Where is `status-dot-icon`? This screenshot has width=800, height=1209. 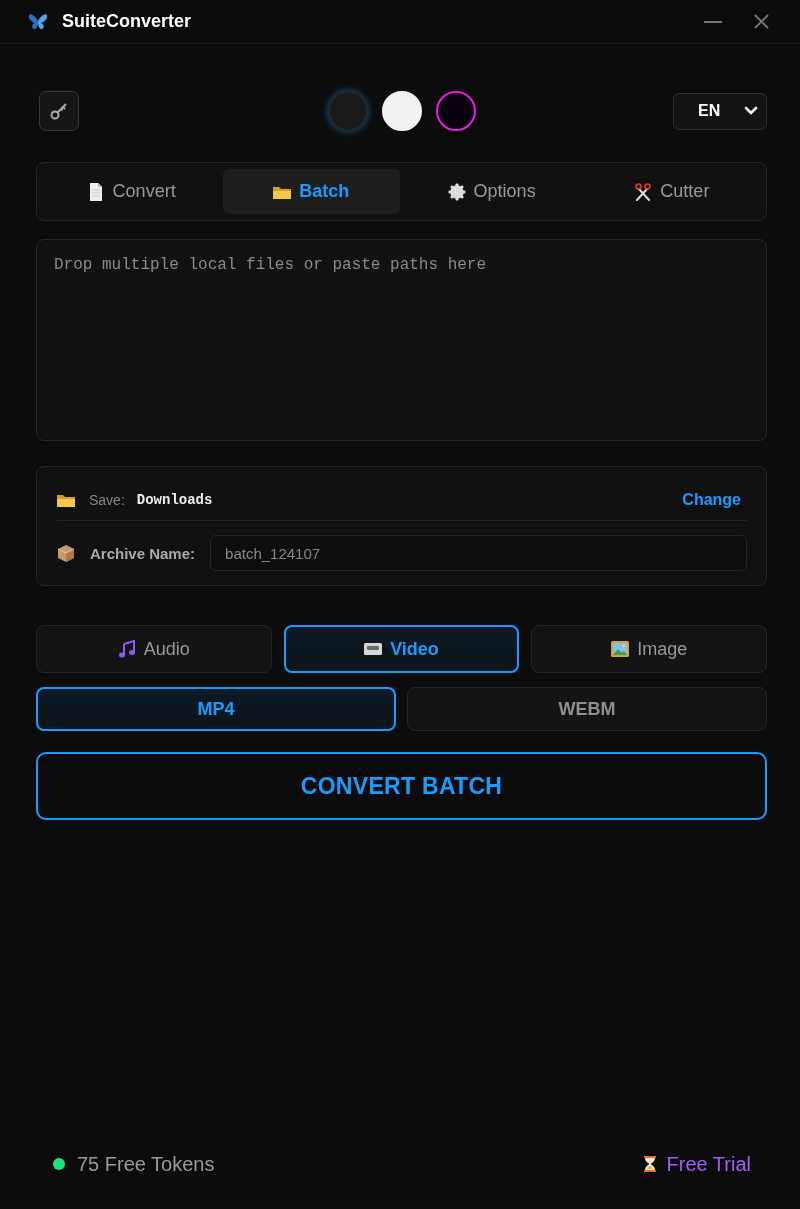
status-dot-icon is located at coordinates (59, 1164).